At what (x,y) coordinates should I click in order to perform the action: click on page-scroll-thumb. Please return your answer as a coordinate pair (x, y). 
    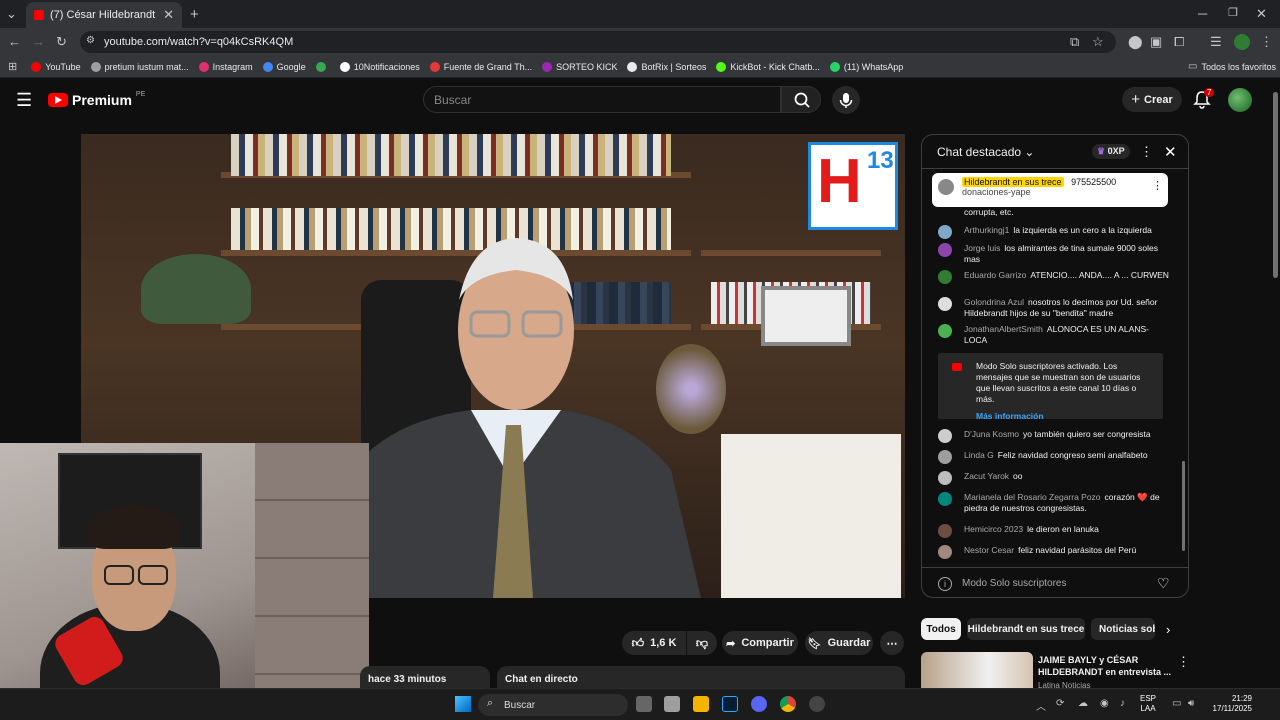
    Looking at the image, I should click on (1275, 185).